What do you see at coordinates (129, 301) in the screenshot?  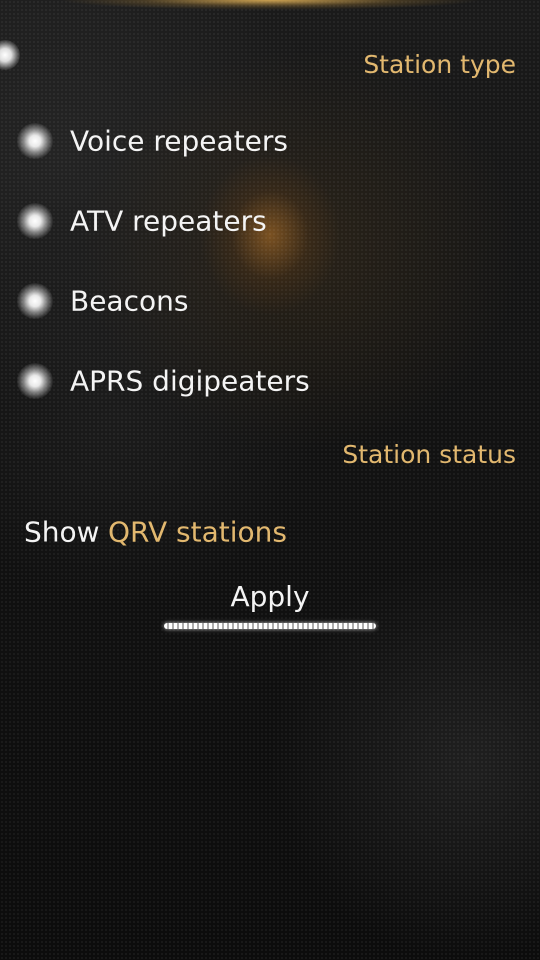 I see `switch-label: Beacons` at bounding box center [129, 301].